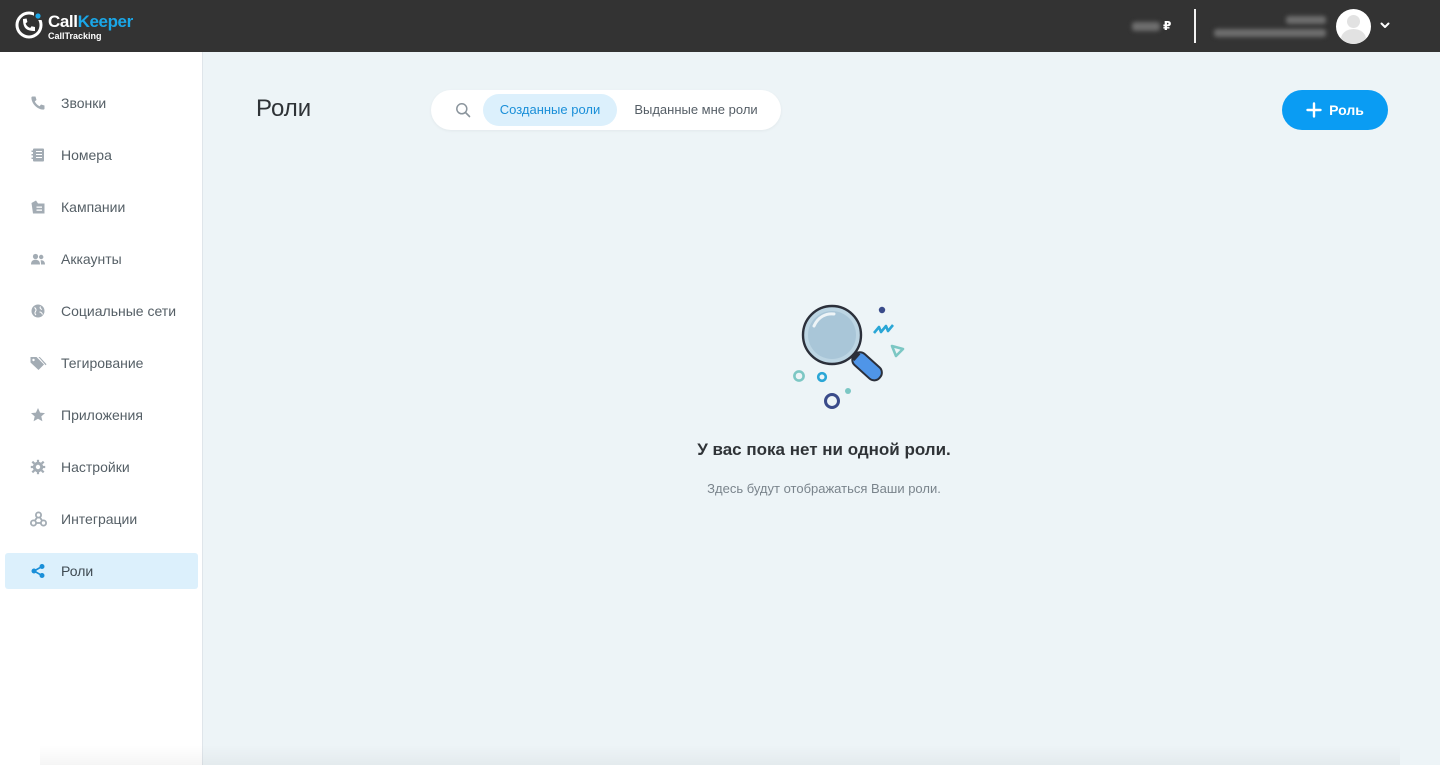 Image resolution: width=1440 pixels, height=765 pixels. I want to click on sidebar-item-integrations: Интеграции, so click(101, 519).